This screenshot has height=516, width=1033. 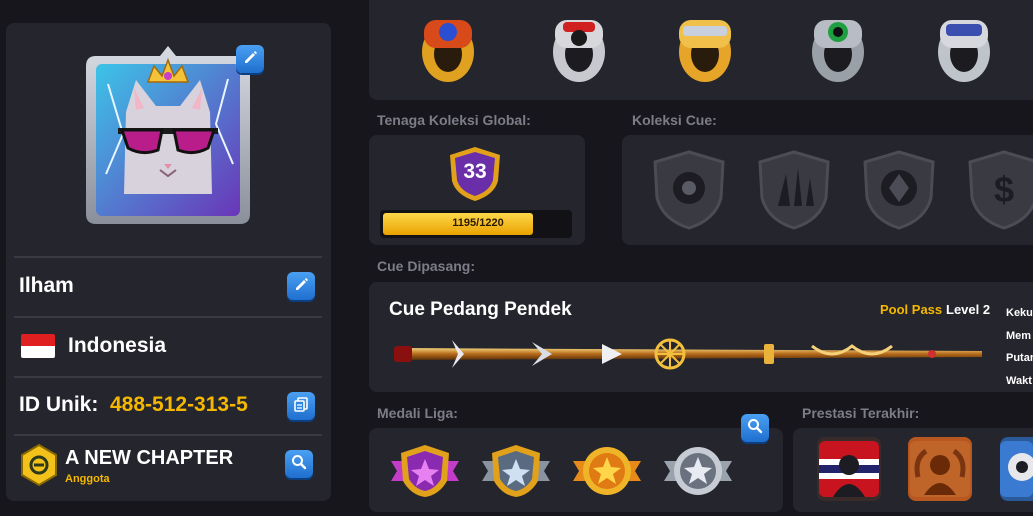 I want to click on view-club-button, so click(x=299, y=464).